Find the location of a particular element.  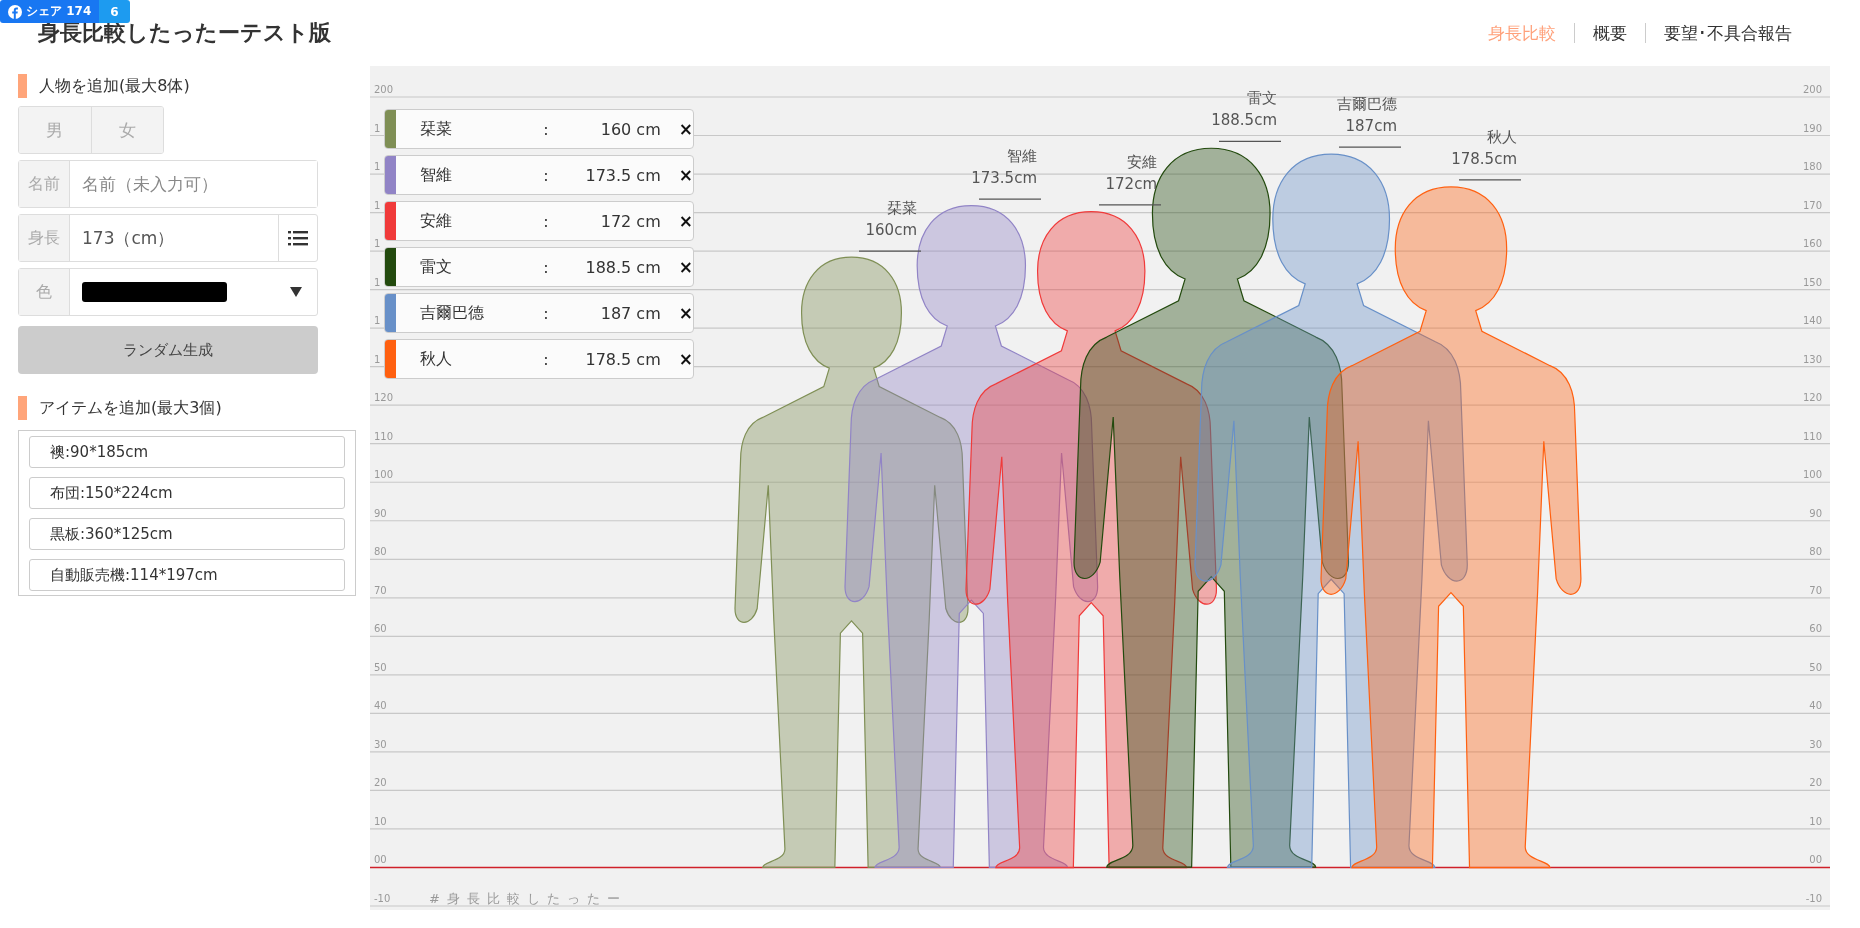

height-label: 172cm is located at coordinates (1131, 183).